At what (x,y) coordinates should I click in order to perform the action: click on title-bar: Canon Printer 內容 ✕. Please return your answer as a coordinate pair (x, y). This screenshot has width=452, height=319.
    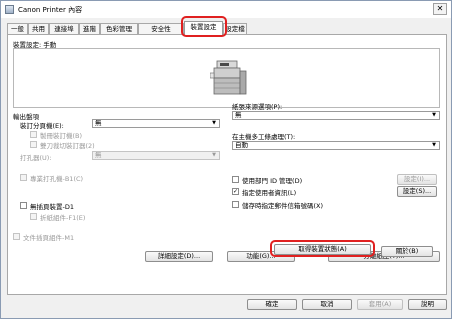
    Looking at the image, I should click on (226, 9).